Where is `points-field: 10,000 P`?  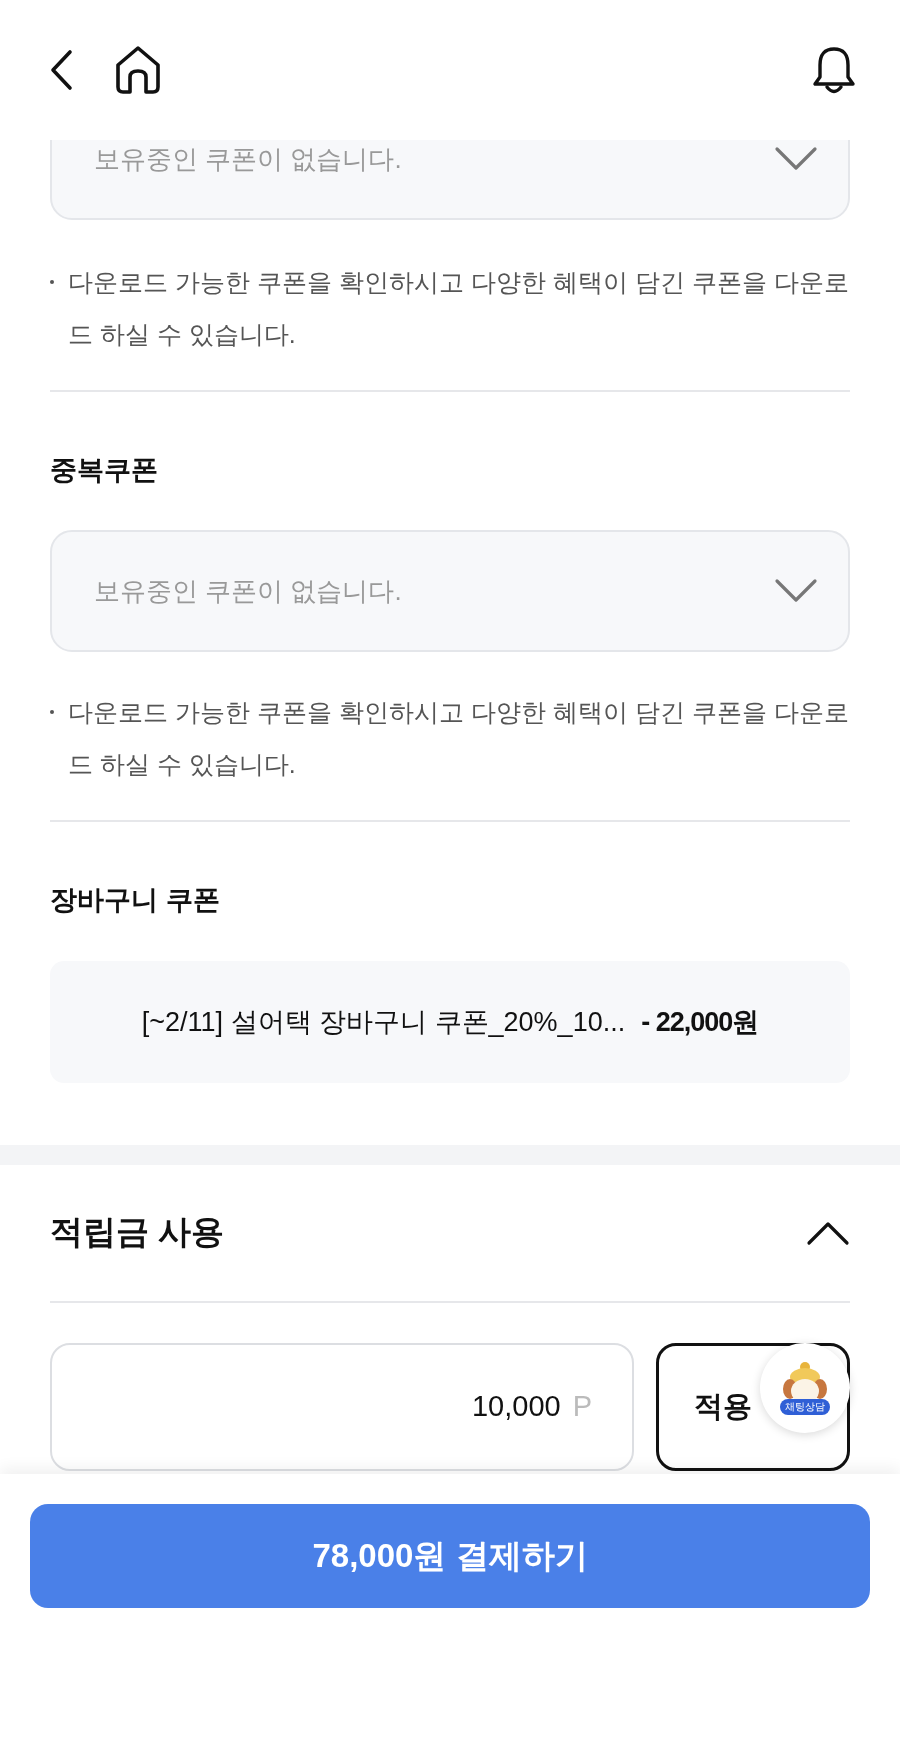
points-field: 10,000 P is located at coordinates (342, 1406).